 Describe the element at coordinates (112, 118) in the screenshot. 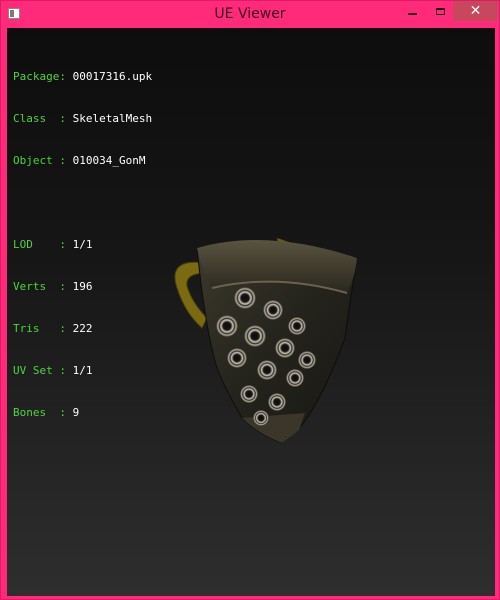

I see `info-value: SkeletalMesh` at that location.